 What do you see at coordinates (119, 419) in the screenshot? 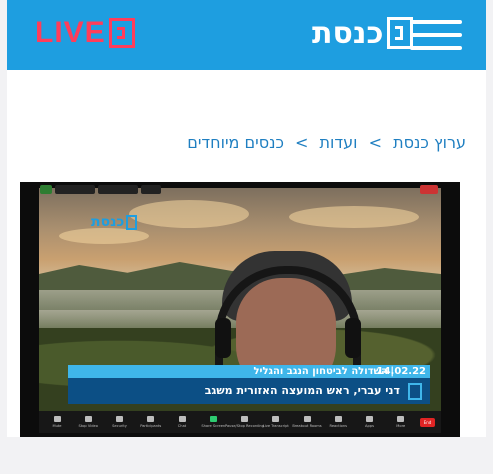
I see `shield-icon` at bounding box center [119, 419].